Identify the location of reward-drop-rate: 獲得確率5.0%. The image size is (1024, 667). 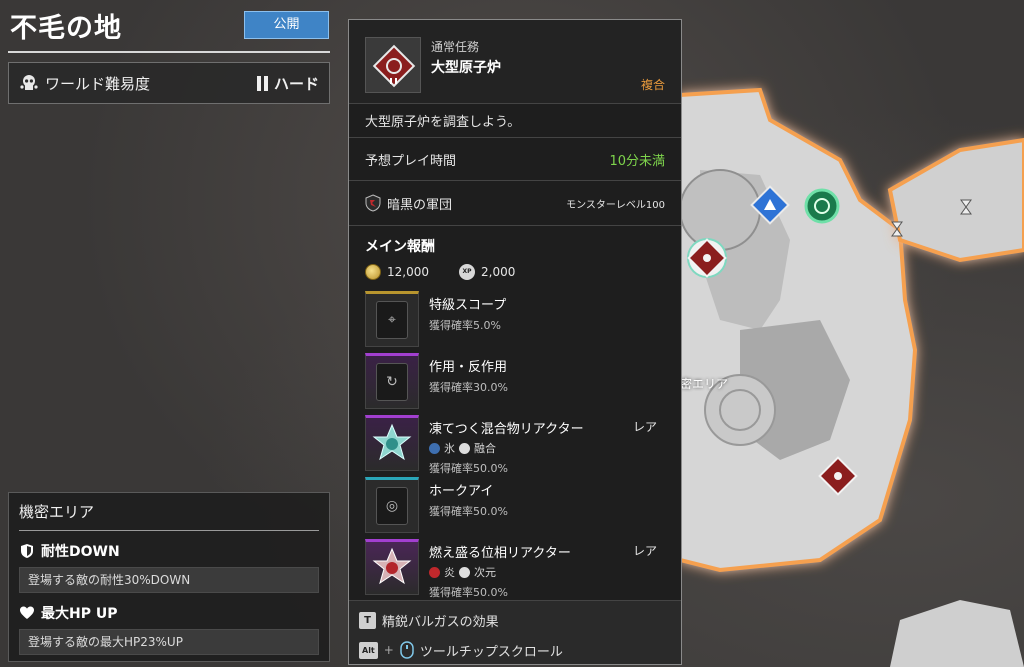
(465, 325).